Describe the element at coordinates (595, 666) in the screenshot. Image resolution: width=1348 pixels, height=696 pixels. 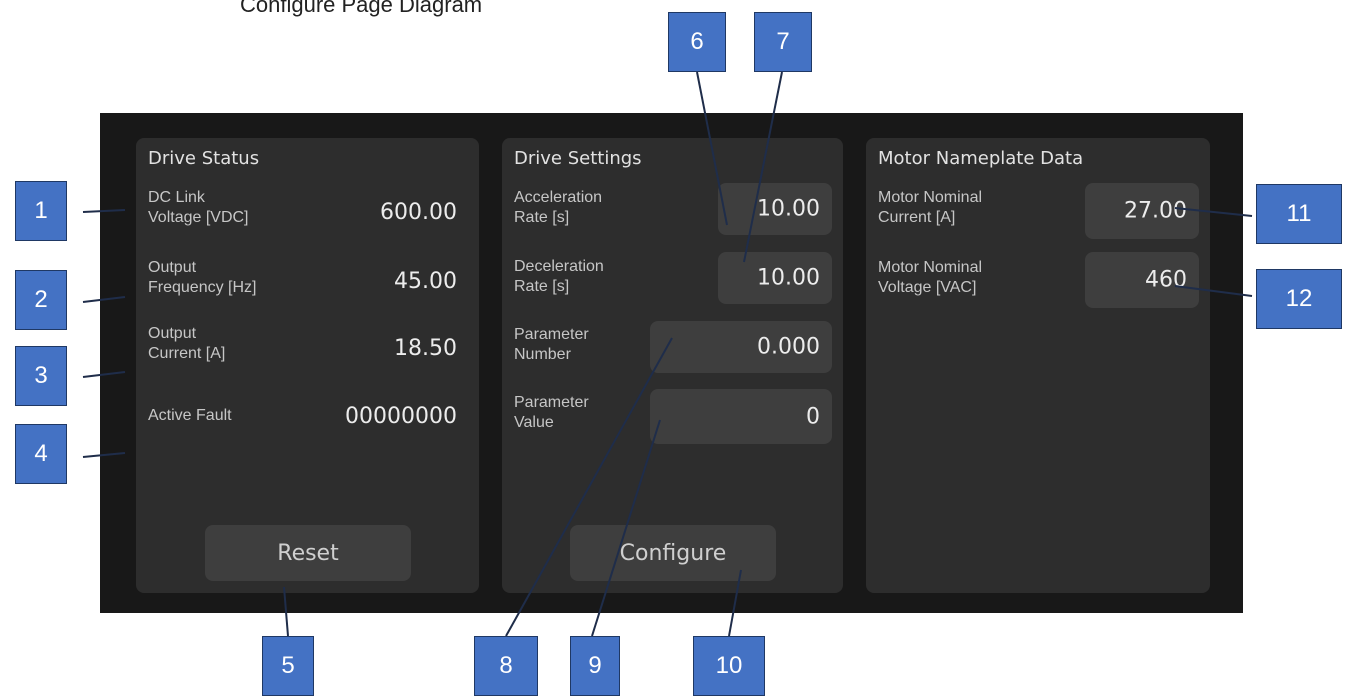
I see `callout-9: 9` at that location.